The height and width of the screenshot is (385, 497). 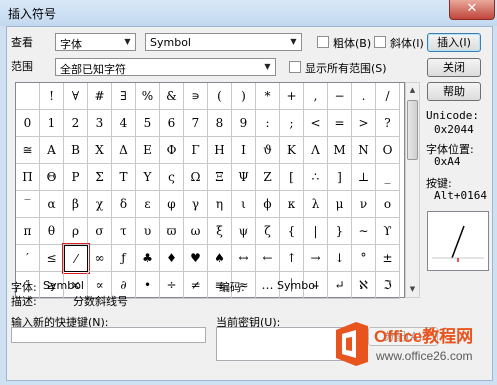 I want to click on symbol-cell: (, so click(x=220, y=96).